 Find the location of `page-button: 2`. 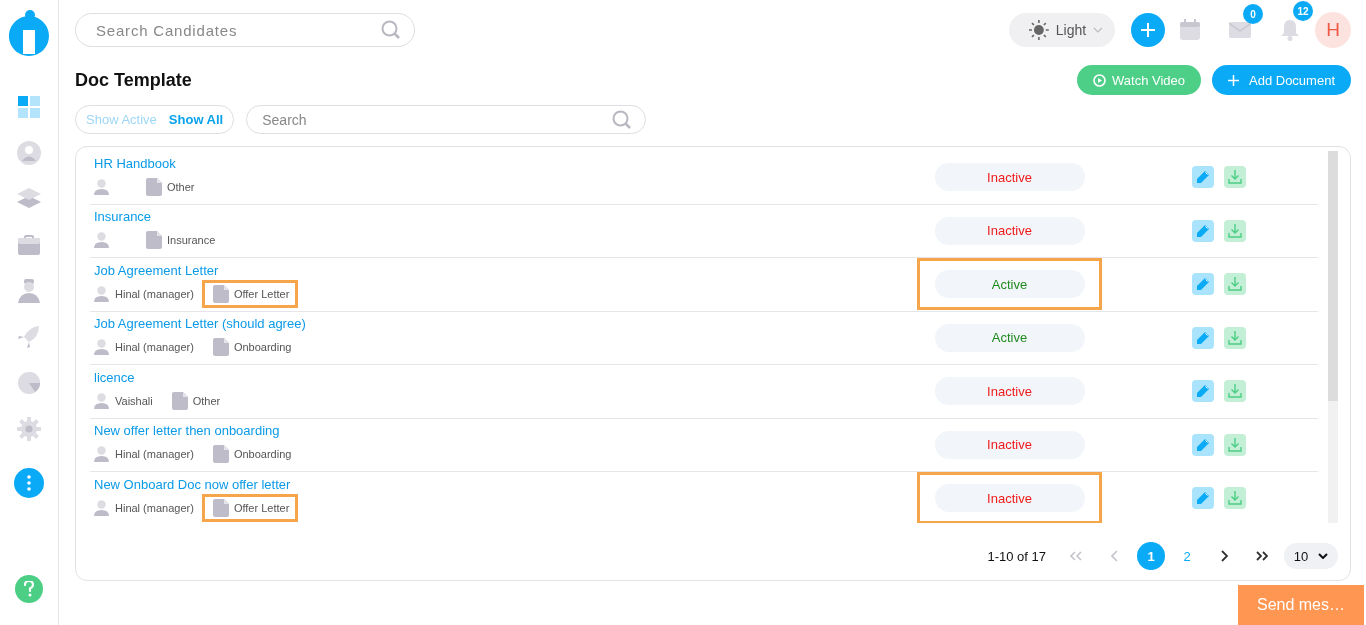

page-button: 2 is located at coordinates (1187, 556).